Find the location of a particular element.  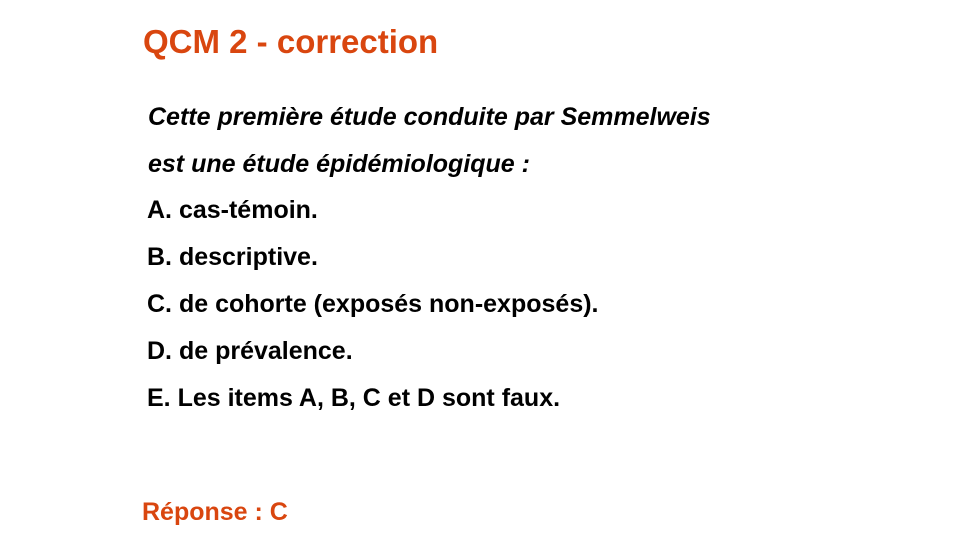

option-b: B. descriptive. is located at coordinates (232, 257).